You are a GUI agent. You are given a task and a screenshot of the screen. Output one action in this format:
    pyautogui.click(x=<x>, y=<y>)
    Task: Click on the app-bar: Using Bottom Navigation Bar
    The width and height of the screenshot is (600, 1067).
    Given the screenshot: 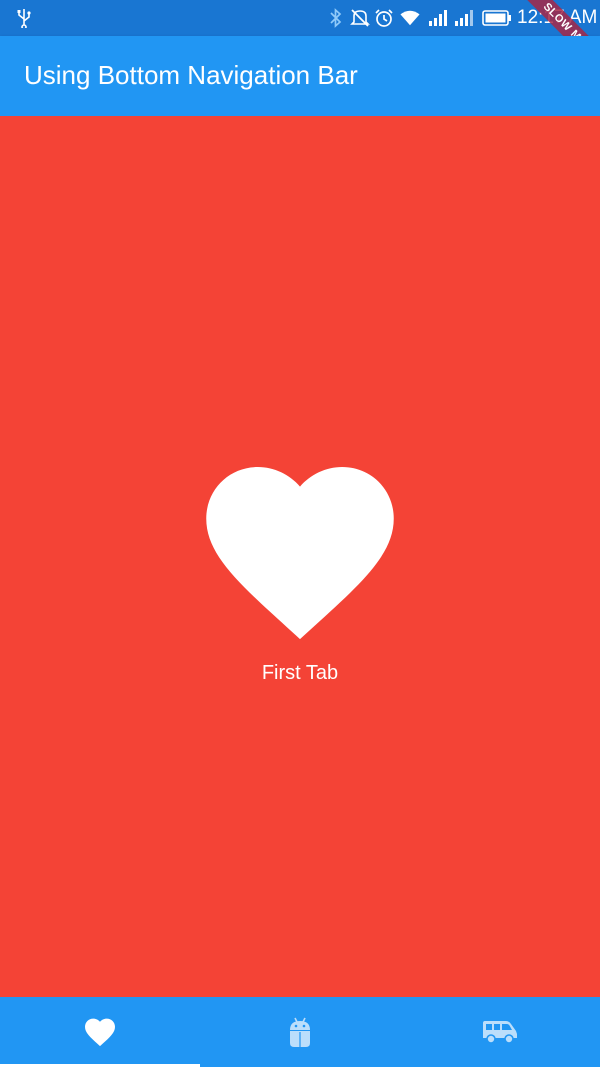 What is the action you would take?
    pyautogui.click(x=300, y=76)
    